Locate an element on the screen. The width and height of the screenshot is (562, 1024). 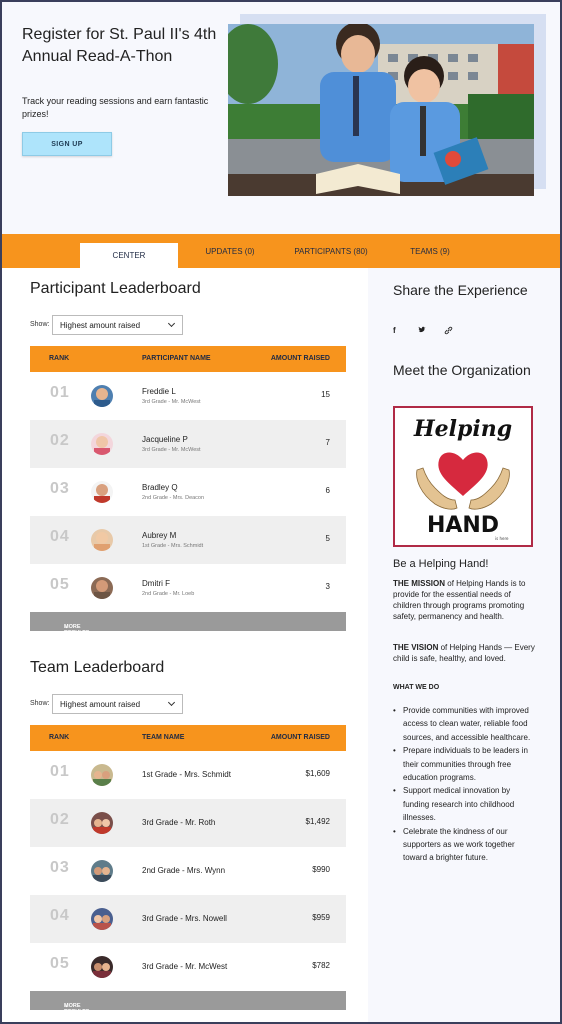
table-row: 05 Dmitri F 2nd Grade - Mr. Loeb 3 is located at coordinates (188, 588).